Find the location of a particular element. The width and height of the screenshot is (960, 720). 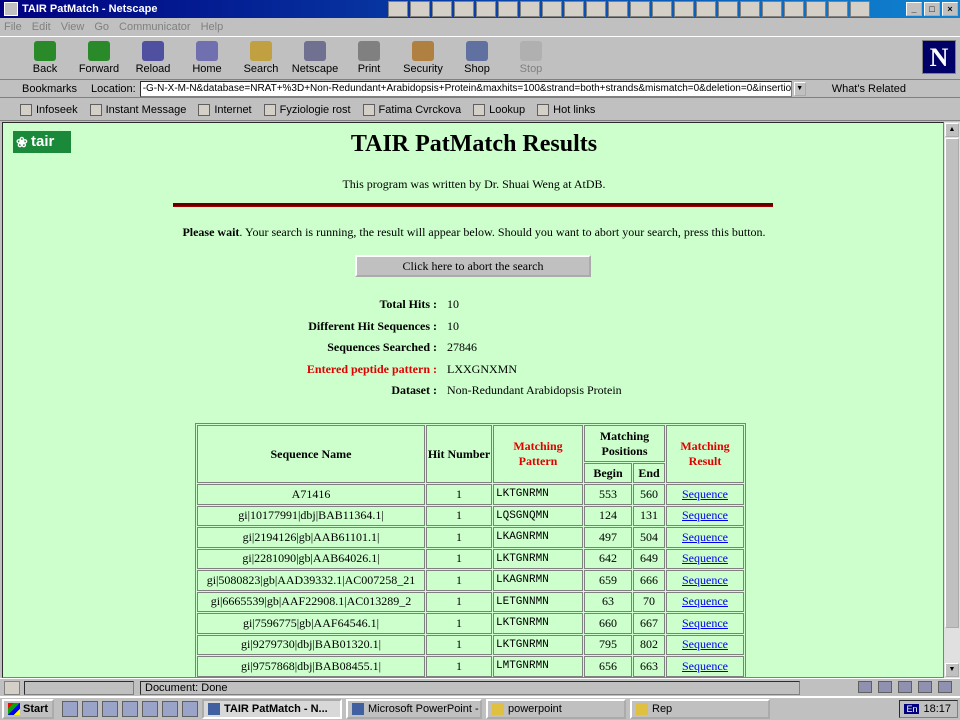

personal-link-infoseek: Infoseek is located at coordinates (49, 109).